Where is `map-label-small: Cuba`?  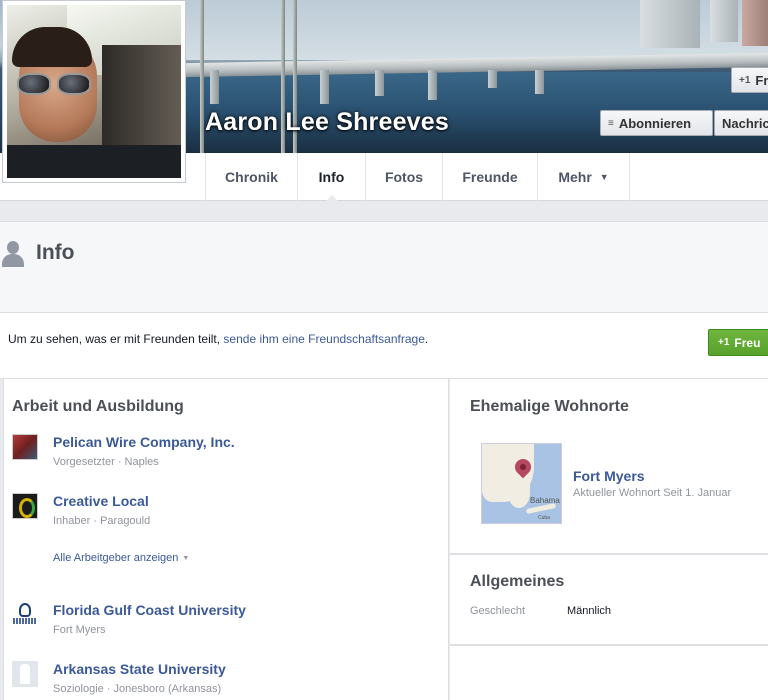
map-label-small: Cuba is located at coordinates (544, 518).